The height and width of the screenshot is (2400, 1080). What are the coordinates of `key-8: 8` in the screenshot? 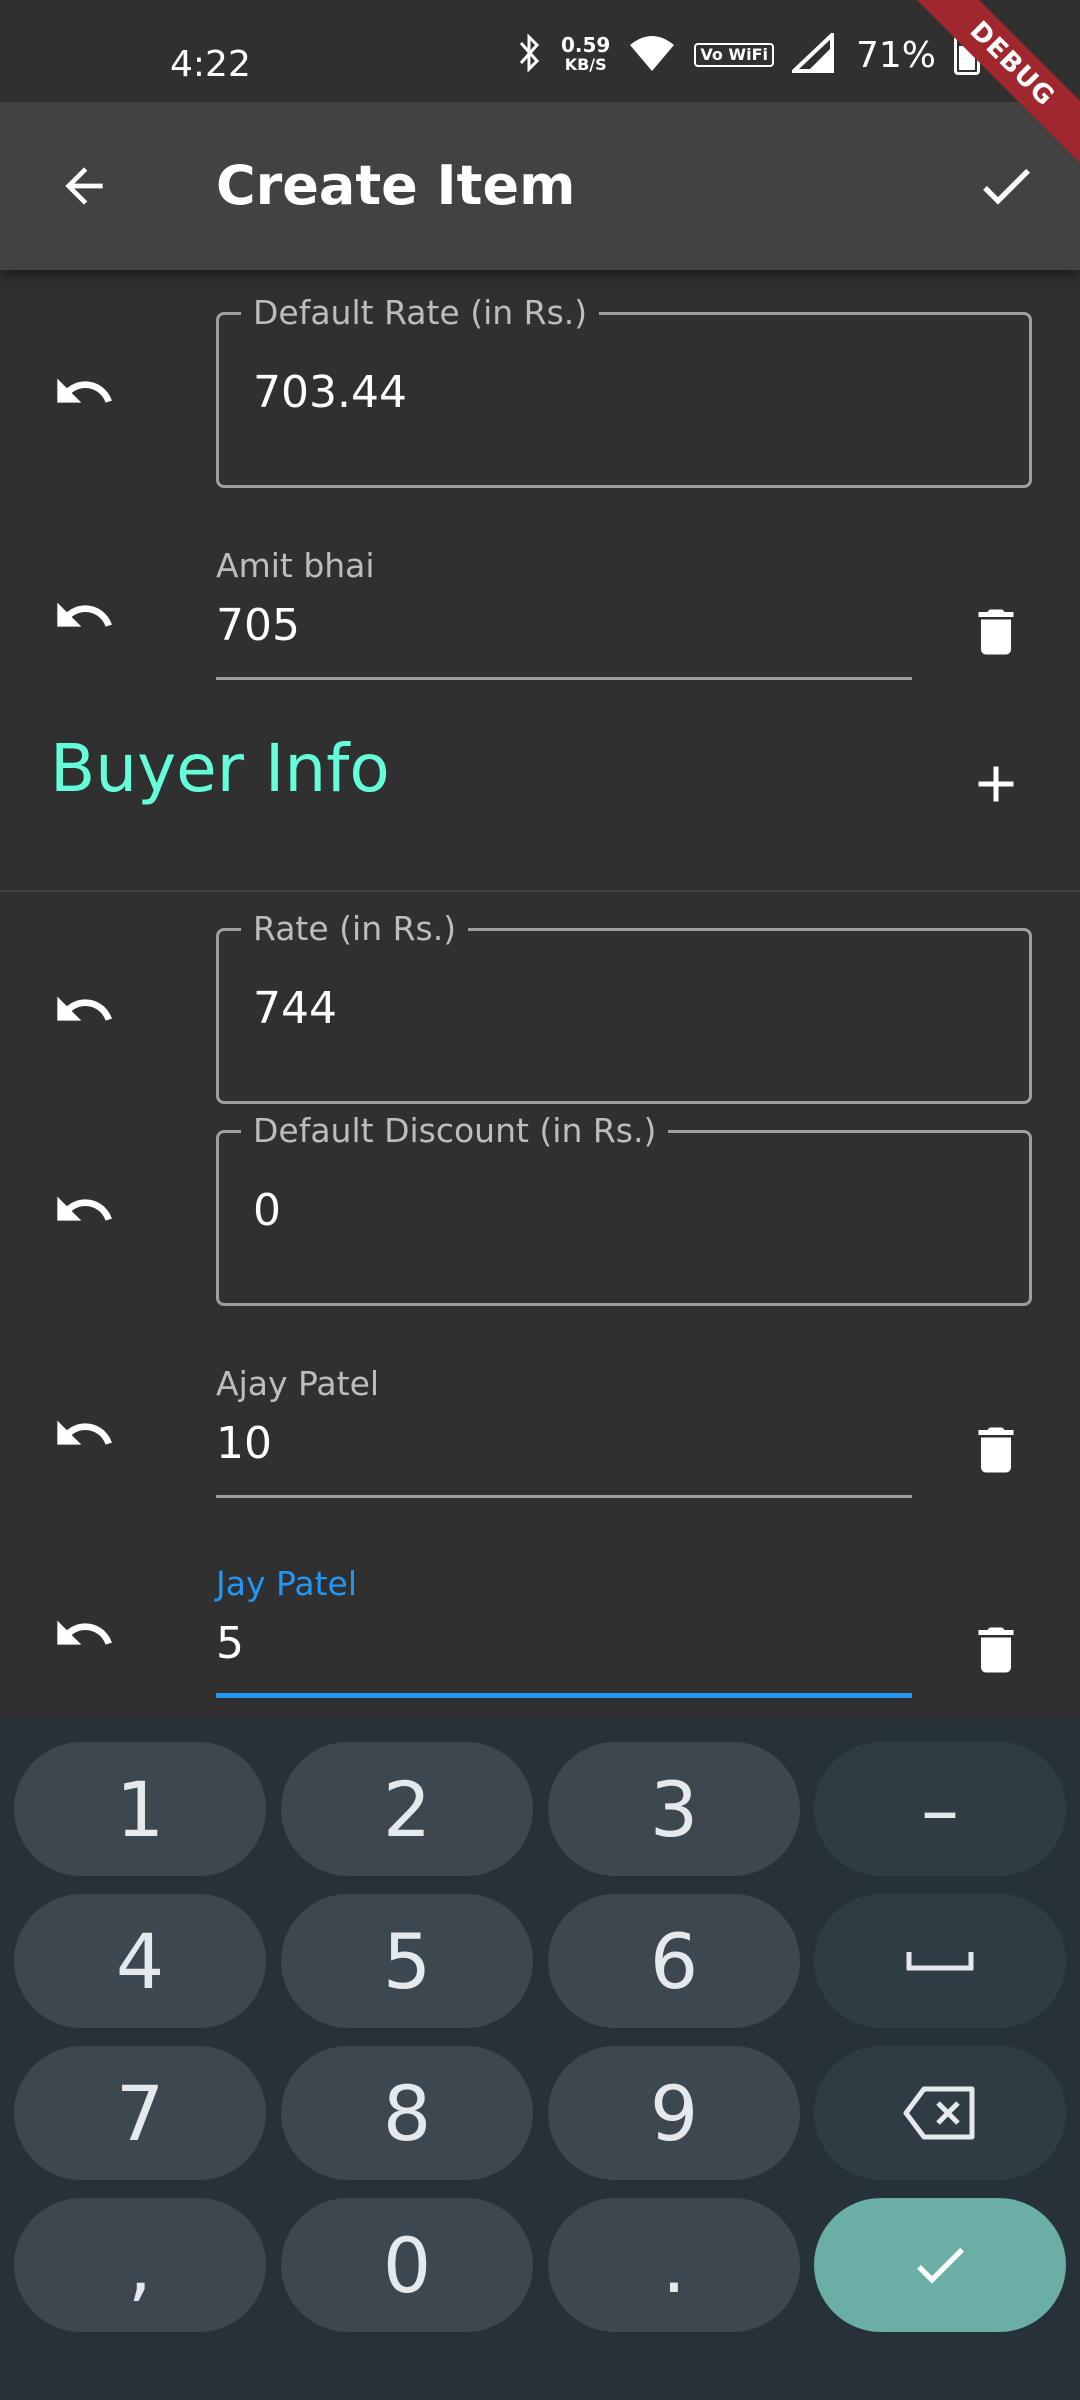 It's located at (407, 2113).